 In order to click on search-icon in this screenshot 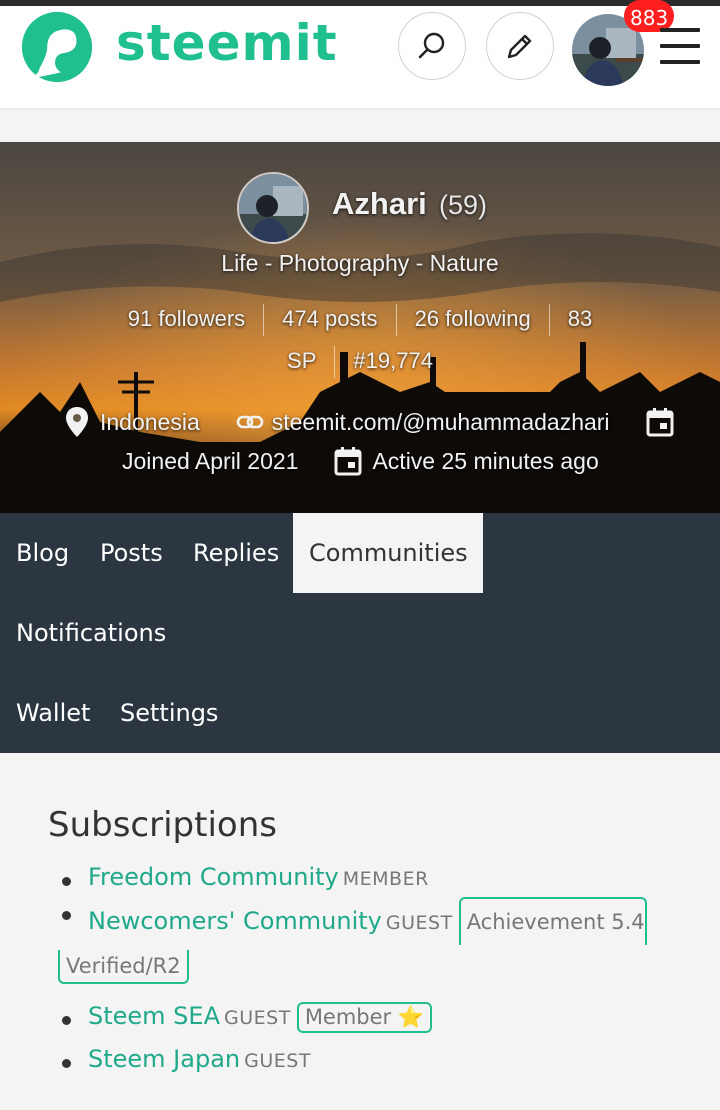, I will do `click(431, 45)`.